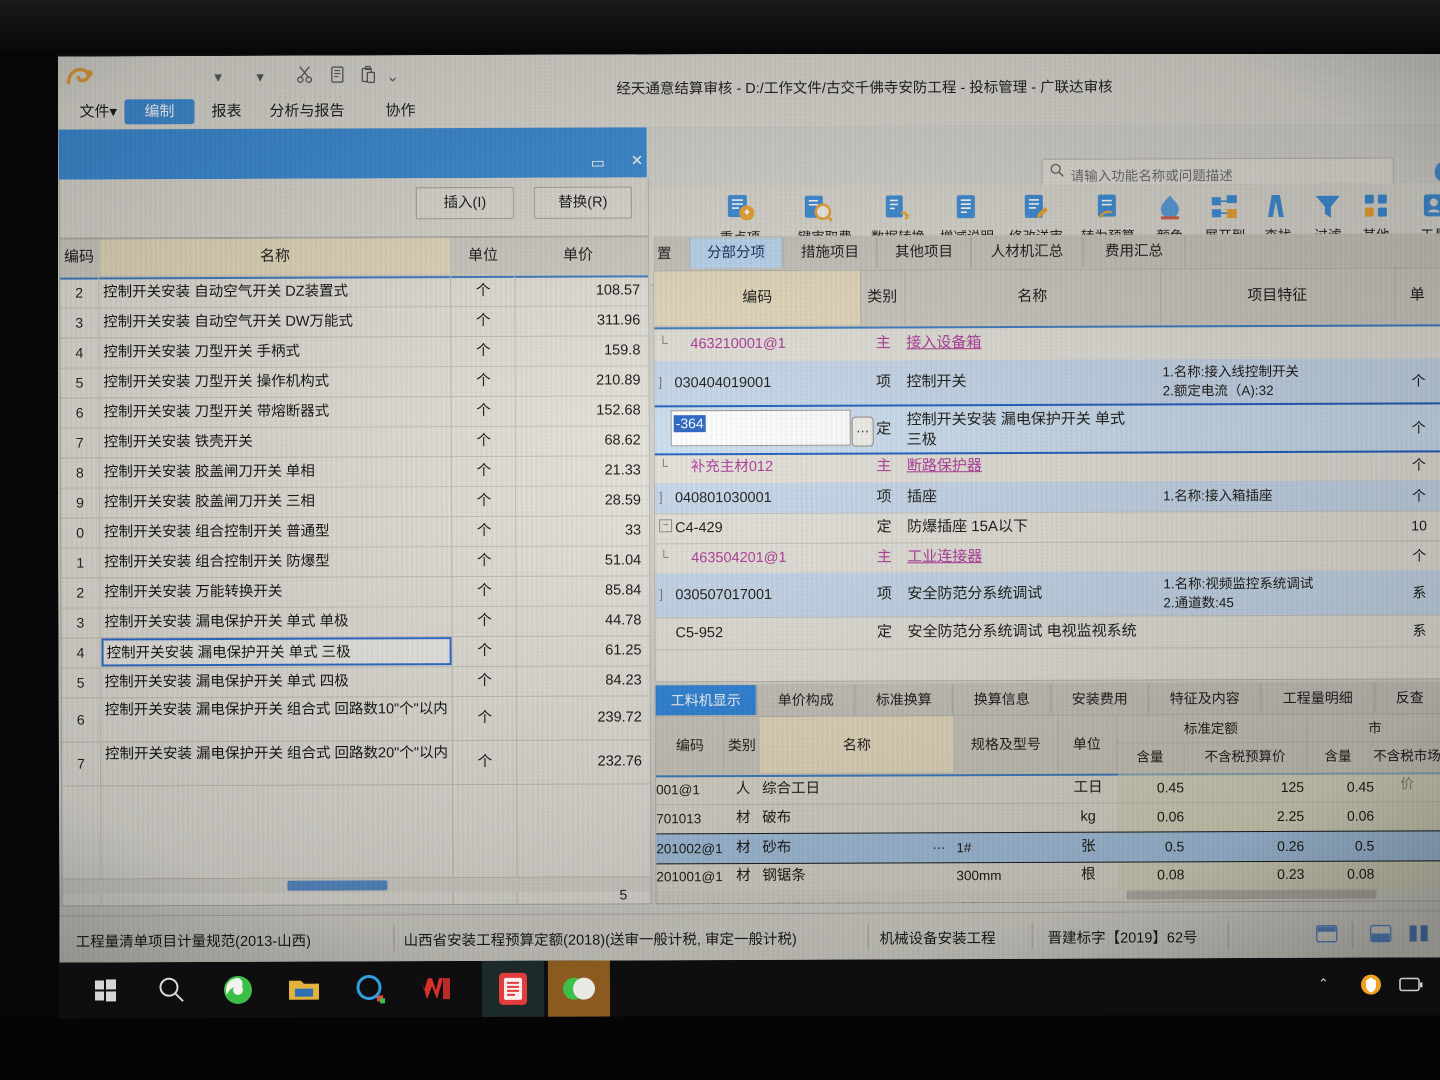 The width and height of the screenshot is (1440, 1080). I want to click on tab-standard-conversion: 标准换算, so click(903, 699).